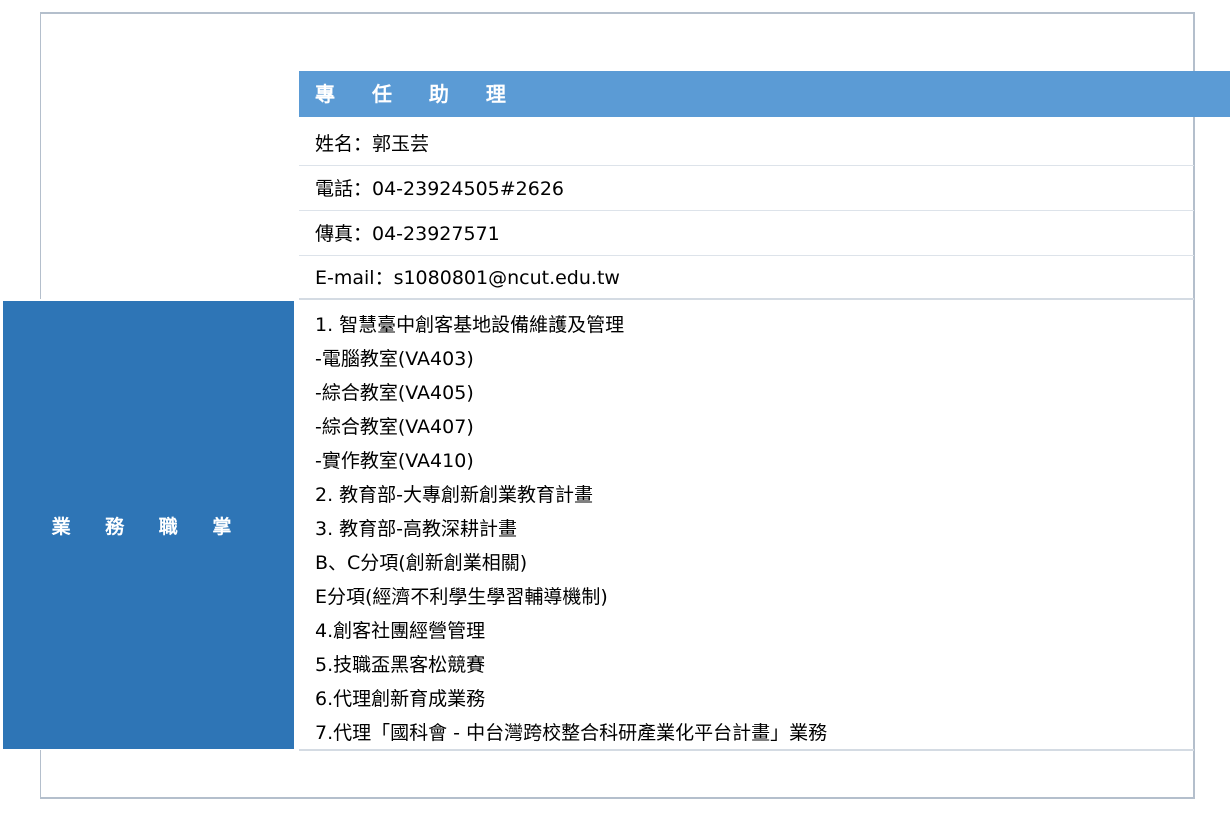 Image resolution: width=1230 pixels, height=822 pixels. Describe the element at coordinates (394, 427) in the screenshot. I see `duty-item: -綜合教室(VA407)` at that location.